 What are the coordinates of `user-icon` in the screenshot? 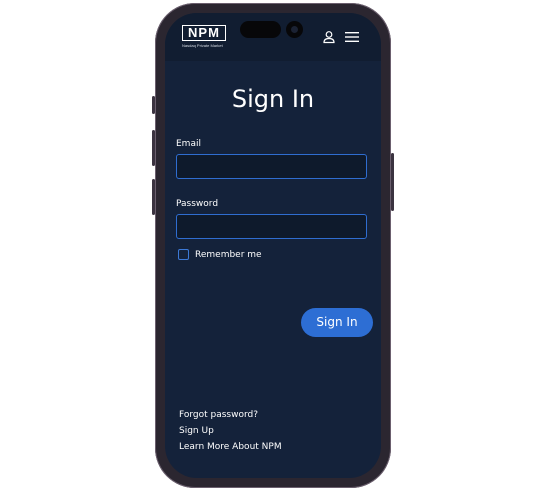 It's located at (329, 37).